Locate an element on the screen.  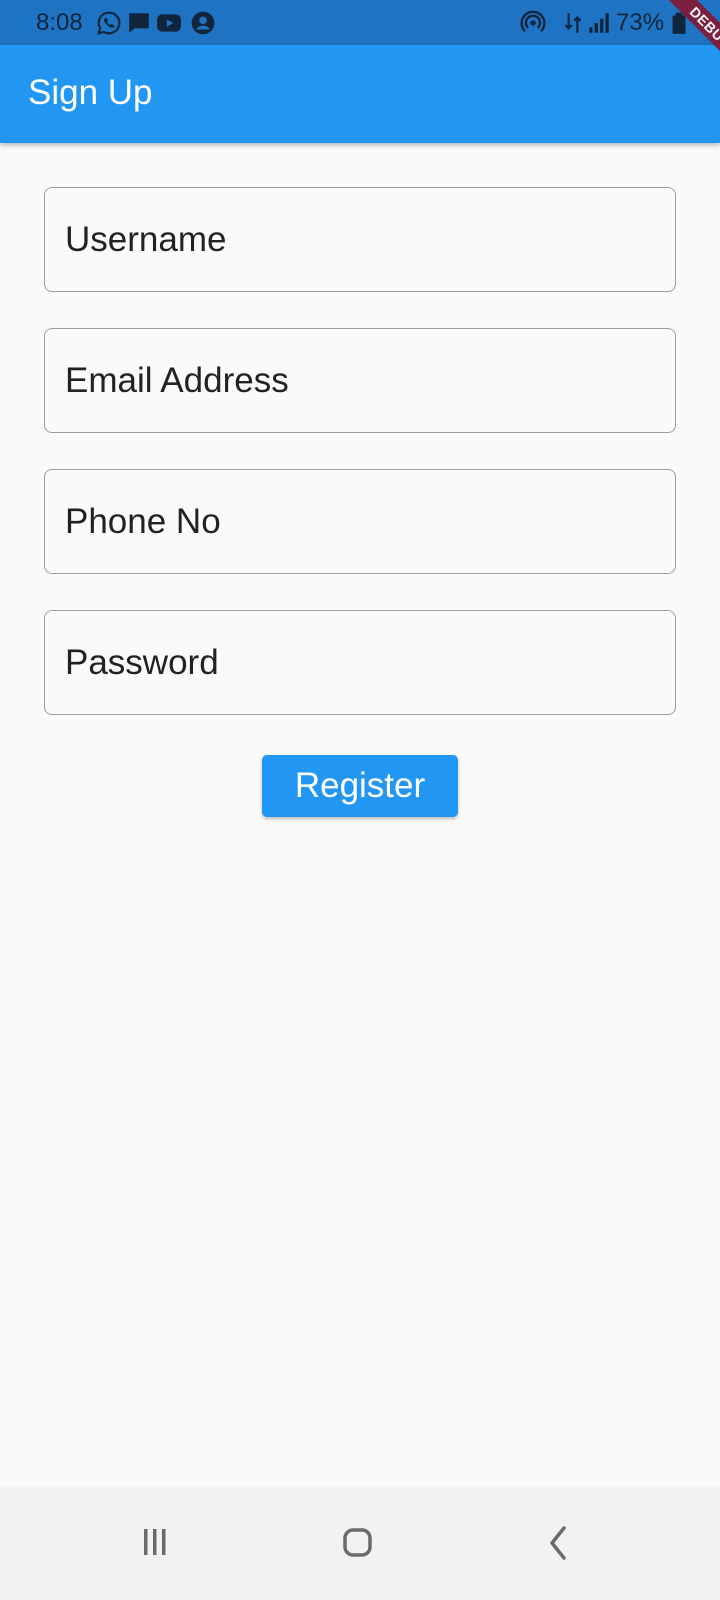
system-navigation-bar is located at coordinates (360, 1543).